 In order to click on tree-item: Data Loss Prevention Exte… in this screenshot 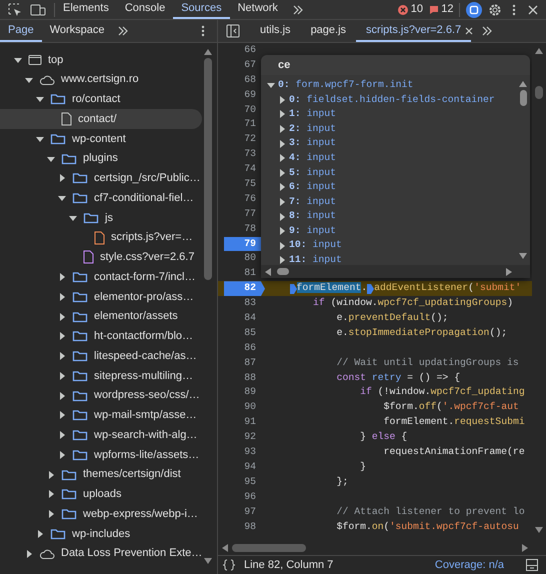, I will do `click(101, 554)`.